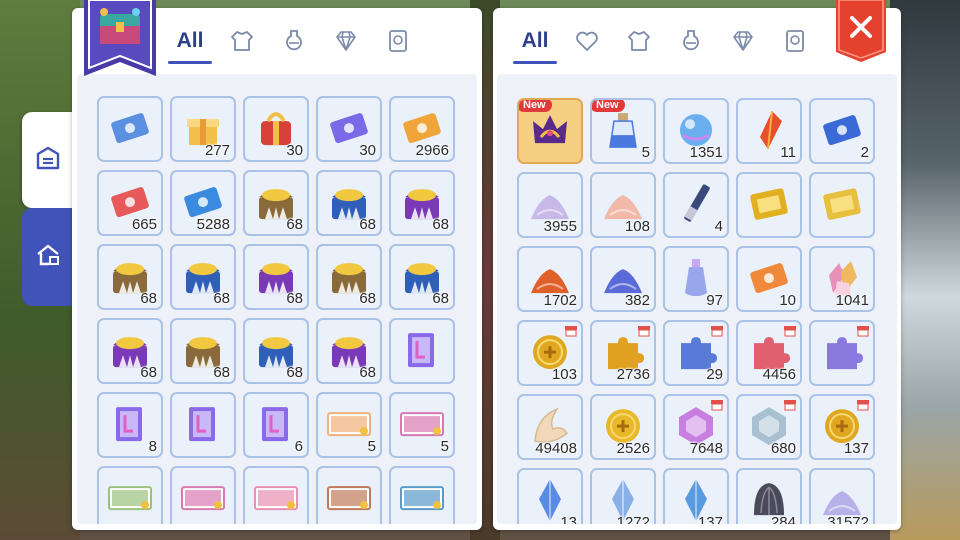 The width and height of the screenshot is (960, 540). I want to click on item-slot: 1702, so click(550, 279).